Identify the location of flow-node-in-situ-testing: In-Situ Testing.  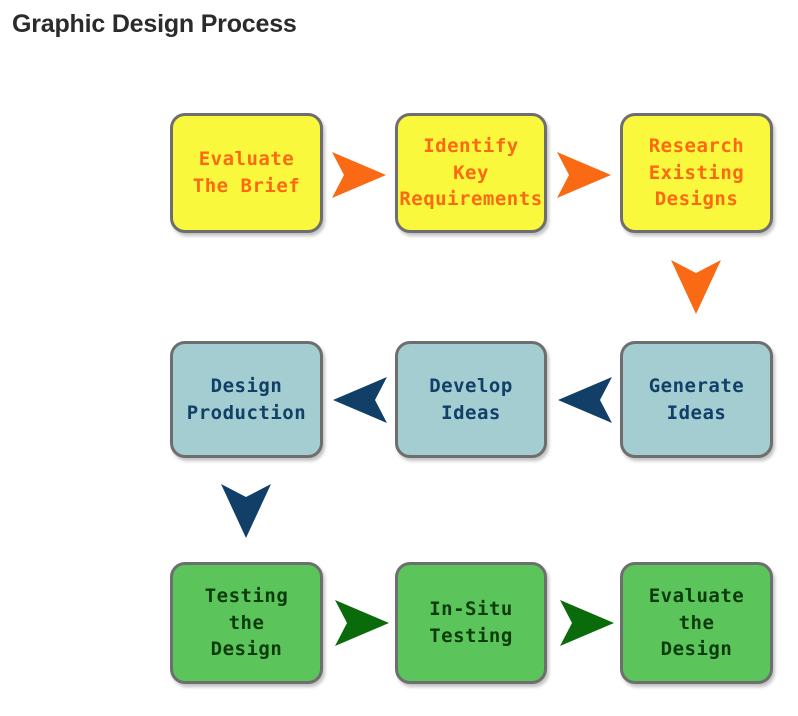
(471, 623).